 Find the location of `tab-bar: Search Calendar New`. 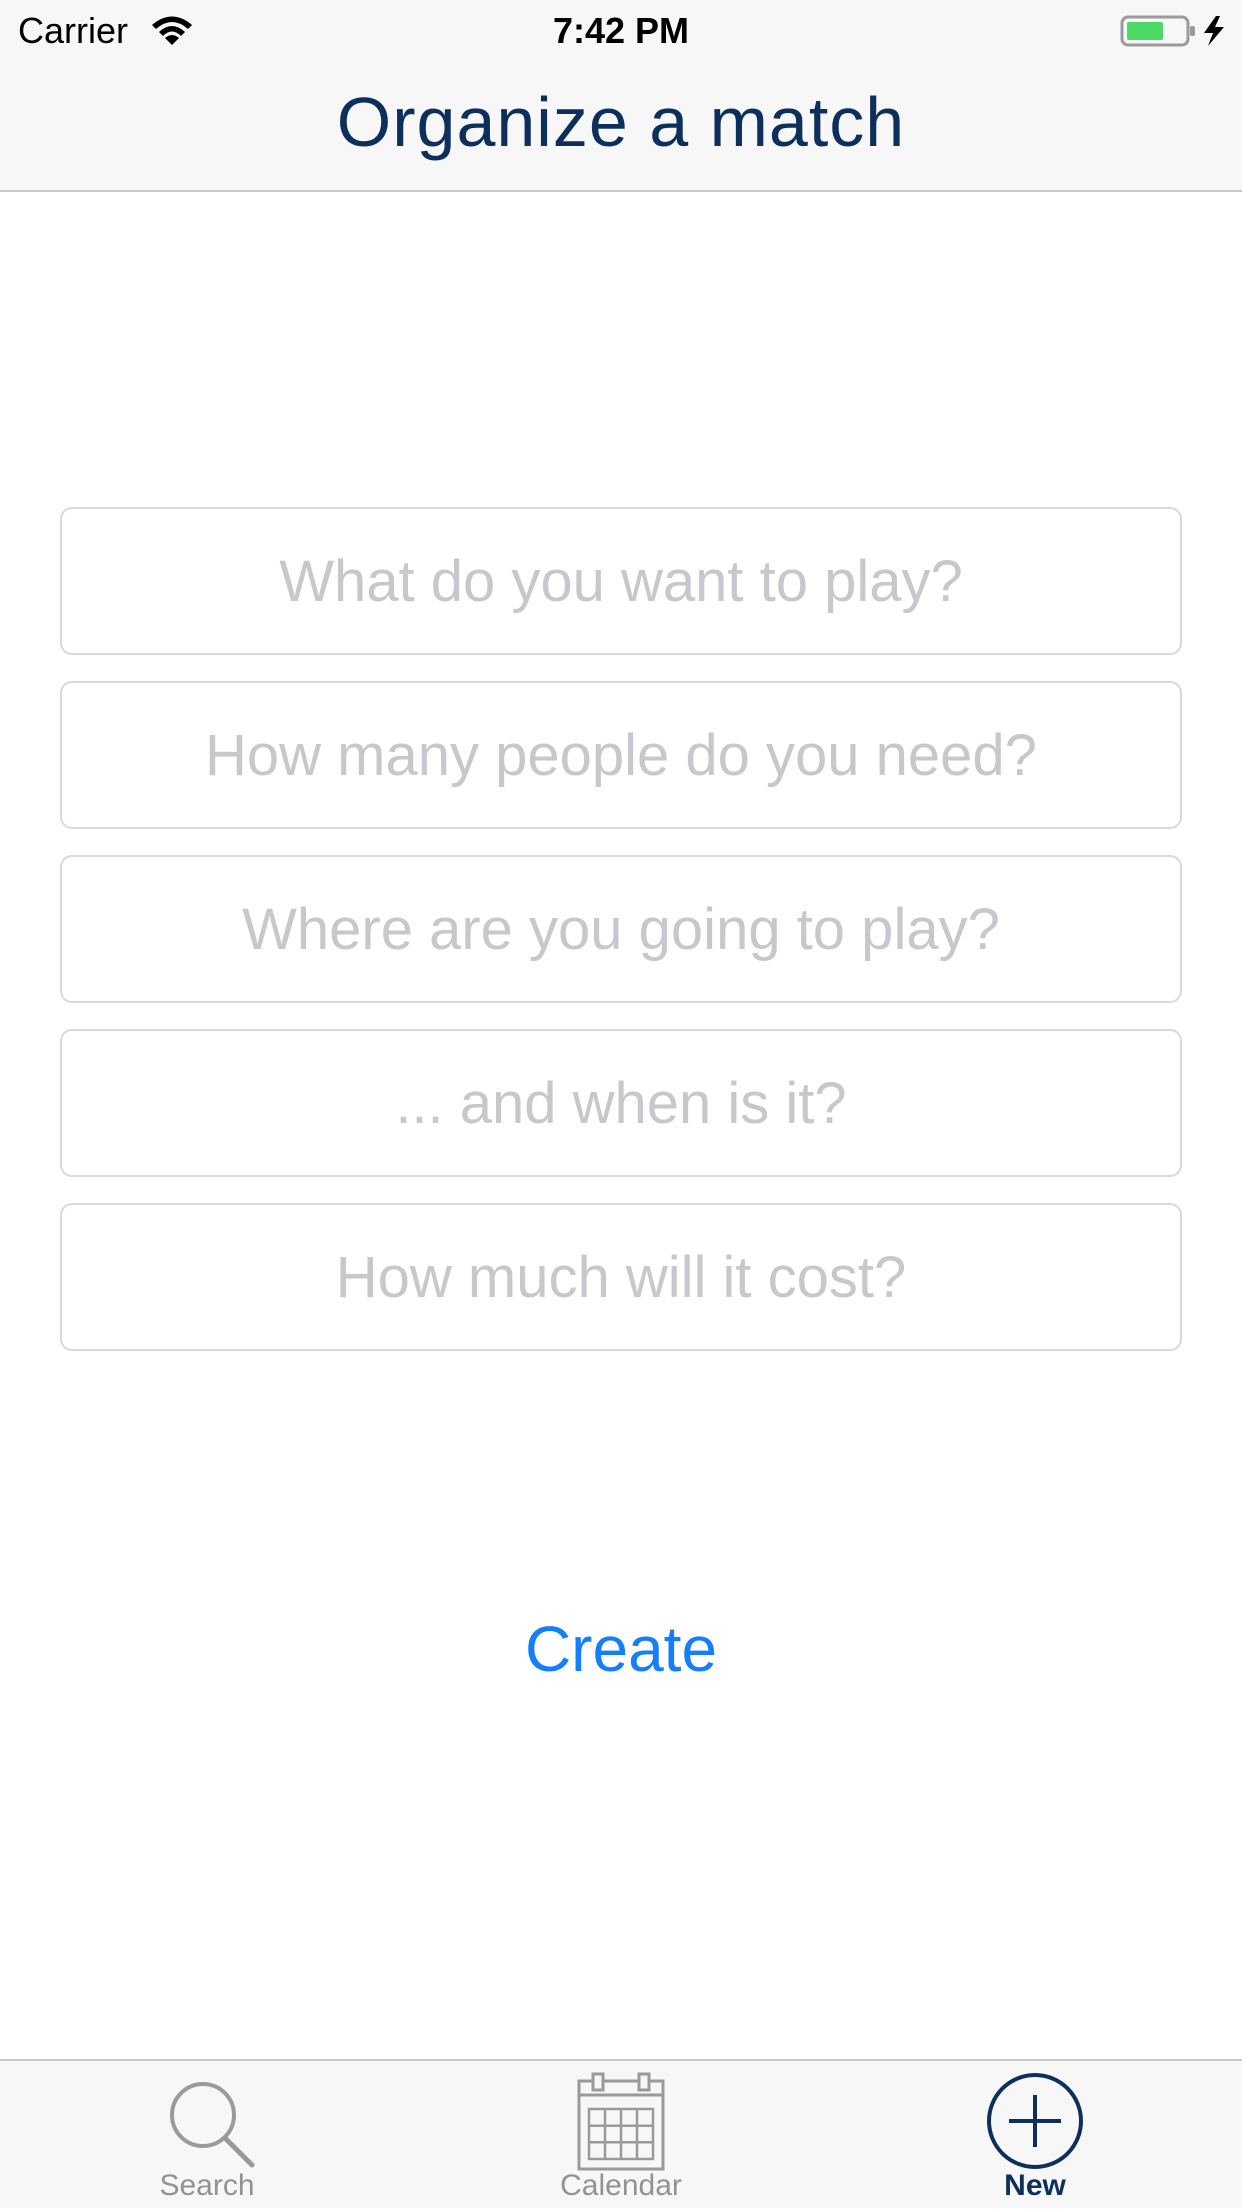

tab-bar: Search Calendar New is located at coordinates (621, 2133).